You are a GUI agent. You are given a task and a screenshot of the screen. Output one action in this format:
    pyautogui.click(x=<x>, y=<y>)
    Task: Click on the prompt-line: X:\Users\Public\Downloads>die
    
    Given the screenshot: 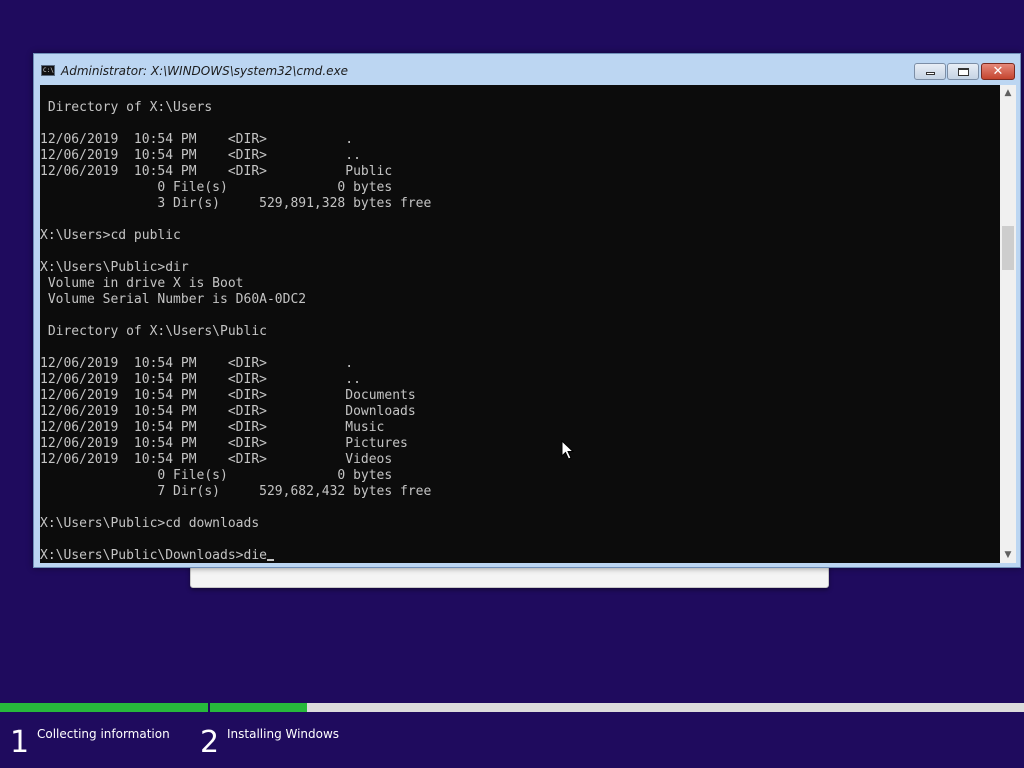 What is the action you would take?
    pyautogui.click(x=235, y=555)
    